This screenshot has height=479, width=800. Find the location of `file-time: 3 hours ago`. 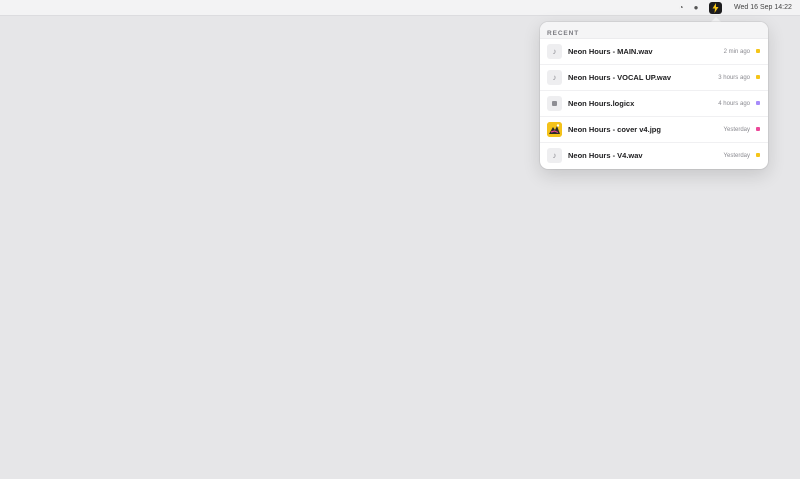

file-time: 3 hours ago is located at coordinates (734, 78).